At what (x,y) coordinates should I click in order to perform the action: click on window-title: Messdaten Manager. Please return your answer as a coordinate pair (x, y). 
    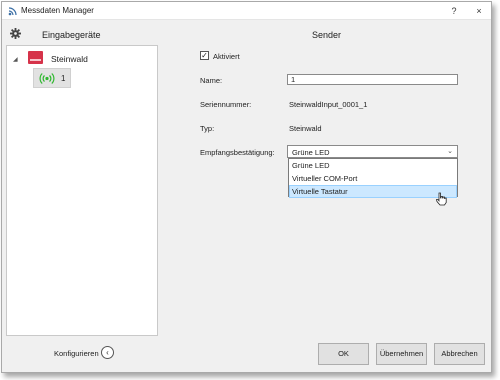
    Looking at the image, I should click on (57, 10).